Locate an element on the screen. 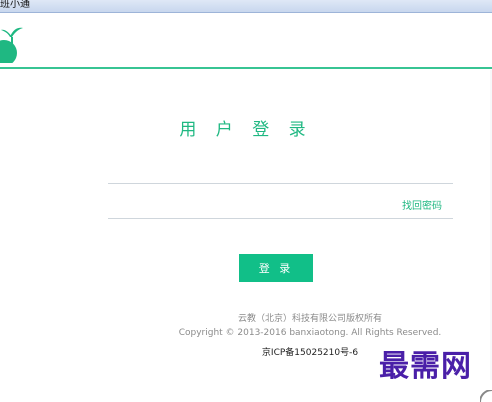 This screenshot has width=492, height=402. leaf-sprout-icon is located at coordinates (14, 41).